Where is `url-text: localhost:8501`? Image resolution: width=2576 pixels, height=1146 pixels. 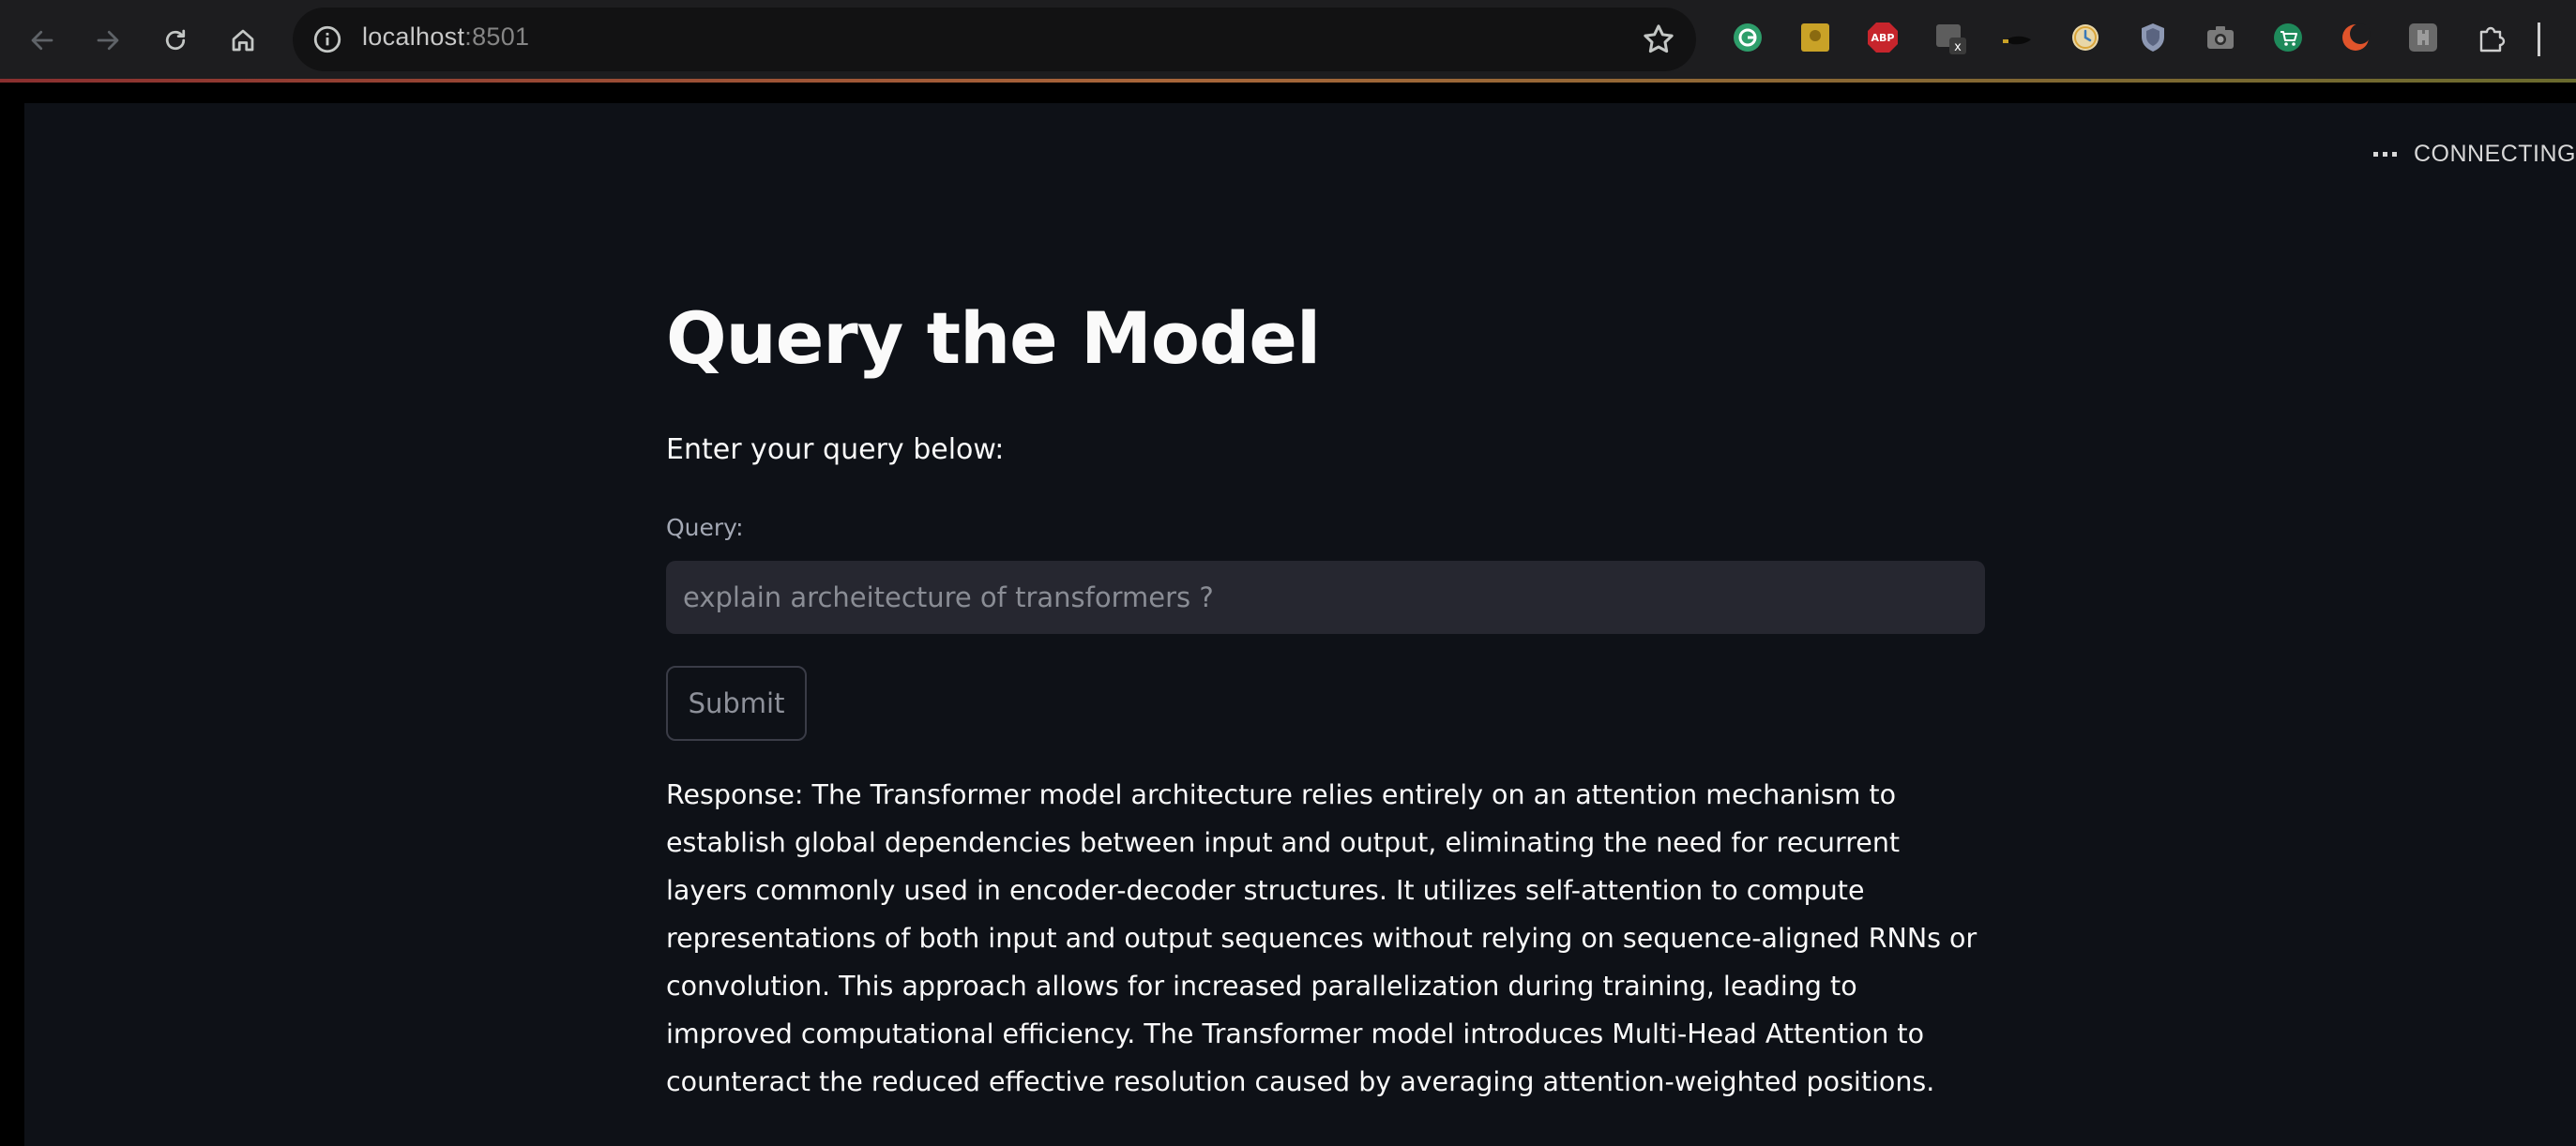 url-text: localhost:8501 is located at coordinates (445, 37).